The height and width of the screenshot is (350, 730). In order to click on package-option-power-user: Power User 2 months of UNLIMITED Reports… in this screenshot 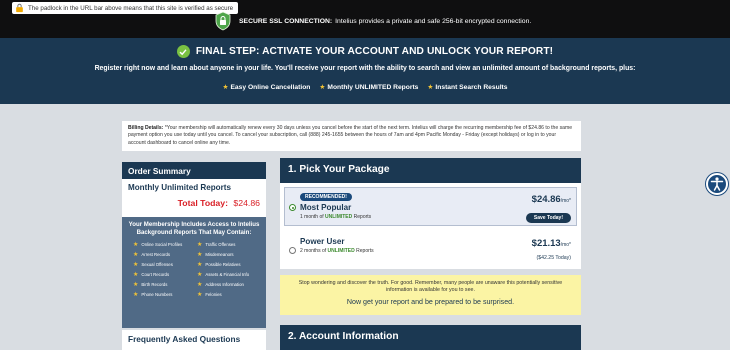, I will do `click(430, 249)`.